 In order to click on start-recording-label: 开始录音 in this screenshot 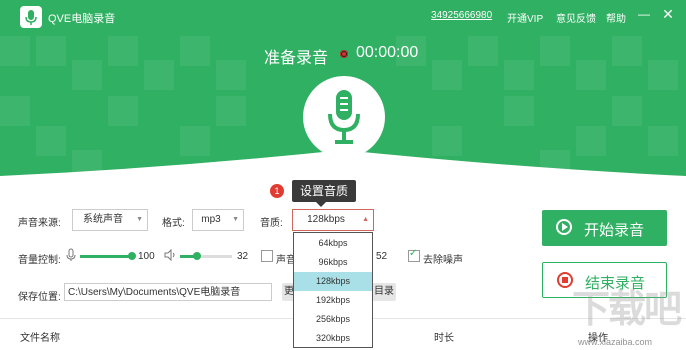, I will do `click(614, 230)`.